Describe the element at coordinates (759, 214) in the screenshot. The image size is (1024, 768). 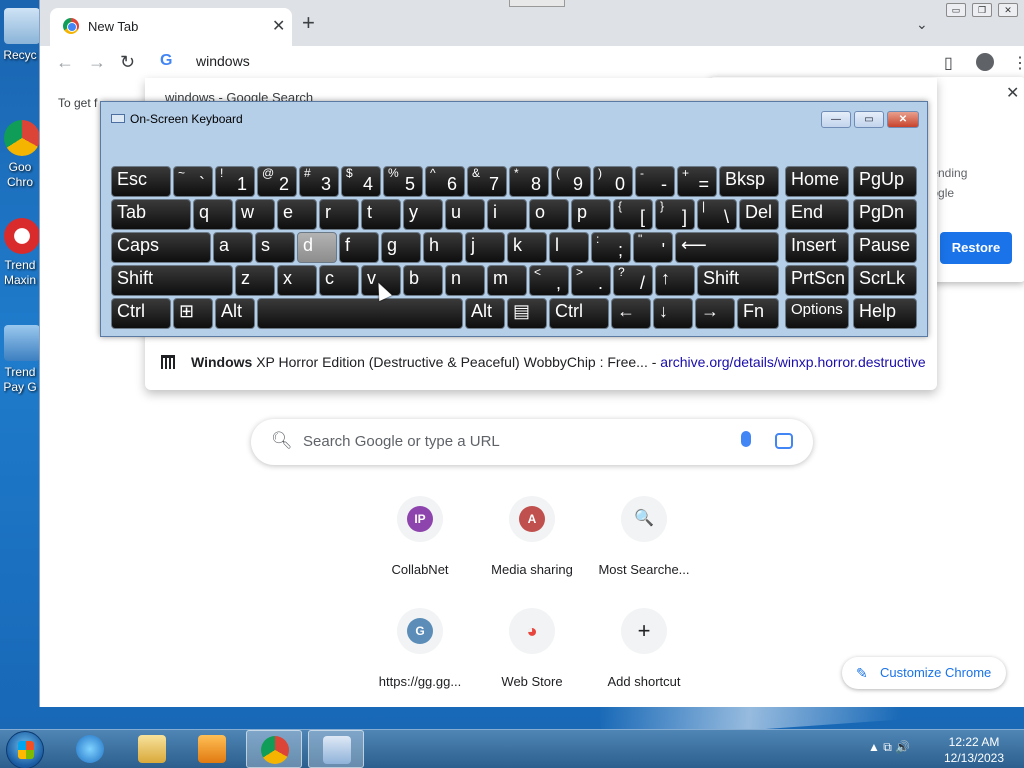
I see `osk-key-del: Del` at that location.